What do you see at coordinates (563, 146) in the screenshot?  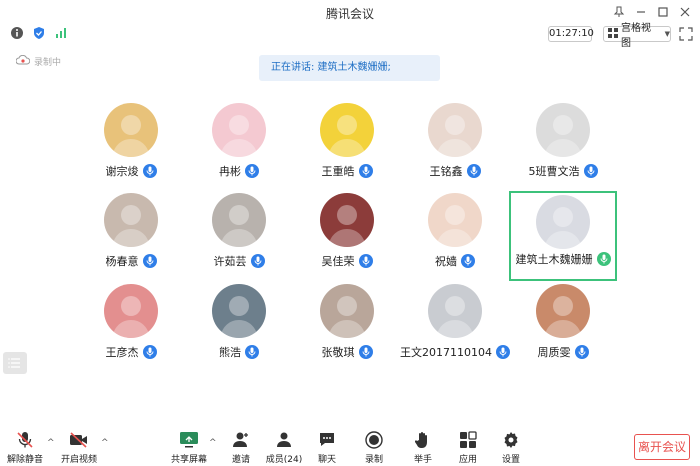 I see `participant-tile: 5班曹文浩` at bounding box center [563, 146].